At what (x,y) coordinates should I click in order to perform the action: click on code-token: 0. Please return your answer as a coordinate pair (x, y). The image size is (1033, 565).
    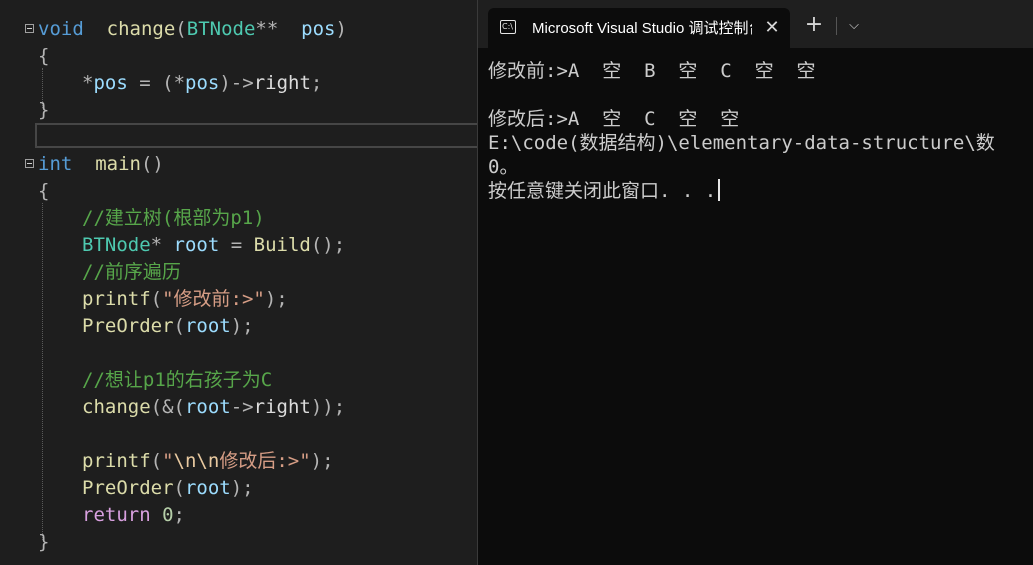
    Looking at the image, I should click on (162, 515).